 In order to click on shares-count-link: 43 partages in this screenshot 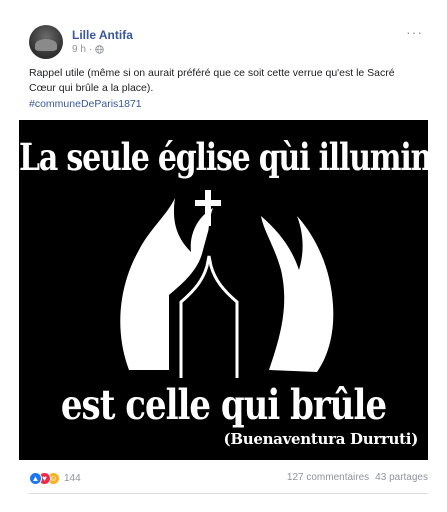, I will do `click(401, 477)`.